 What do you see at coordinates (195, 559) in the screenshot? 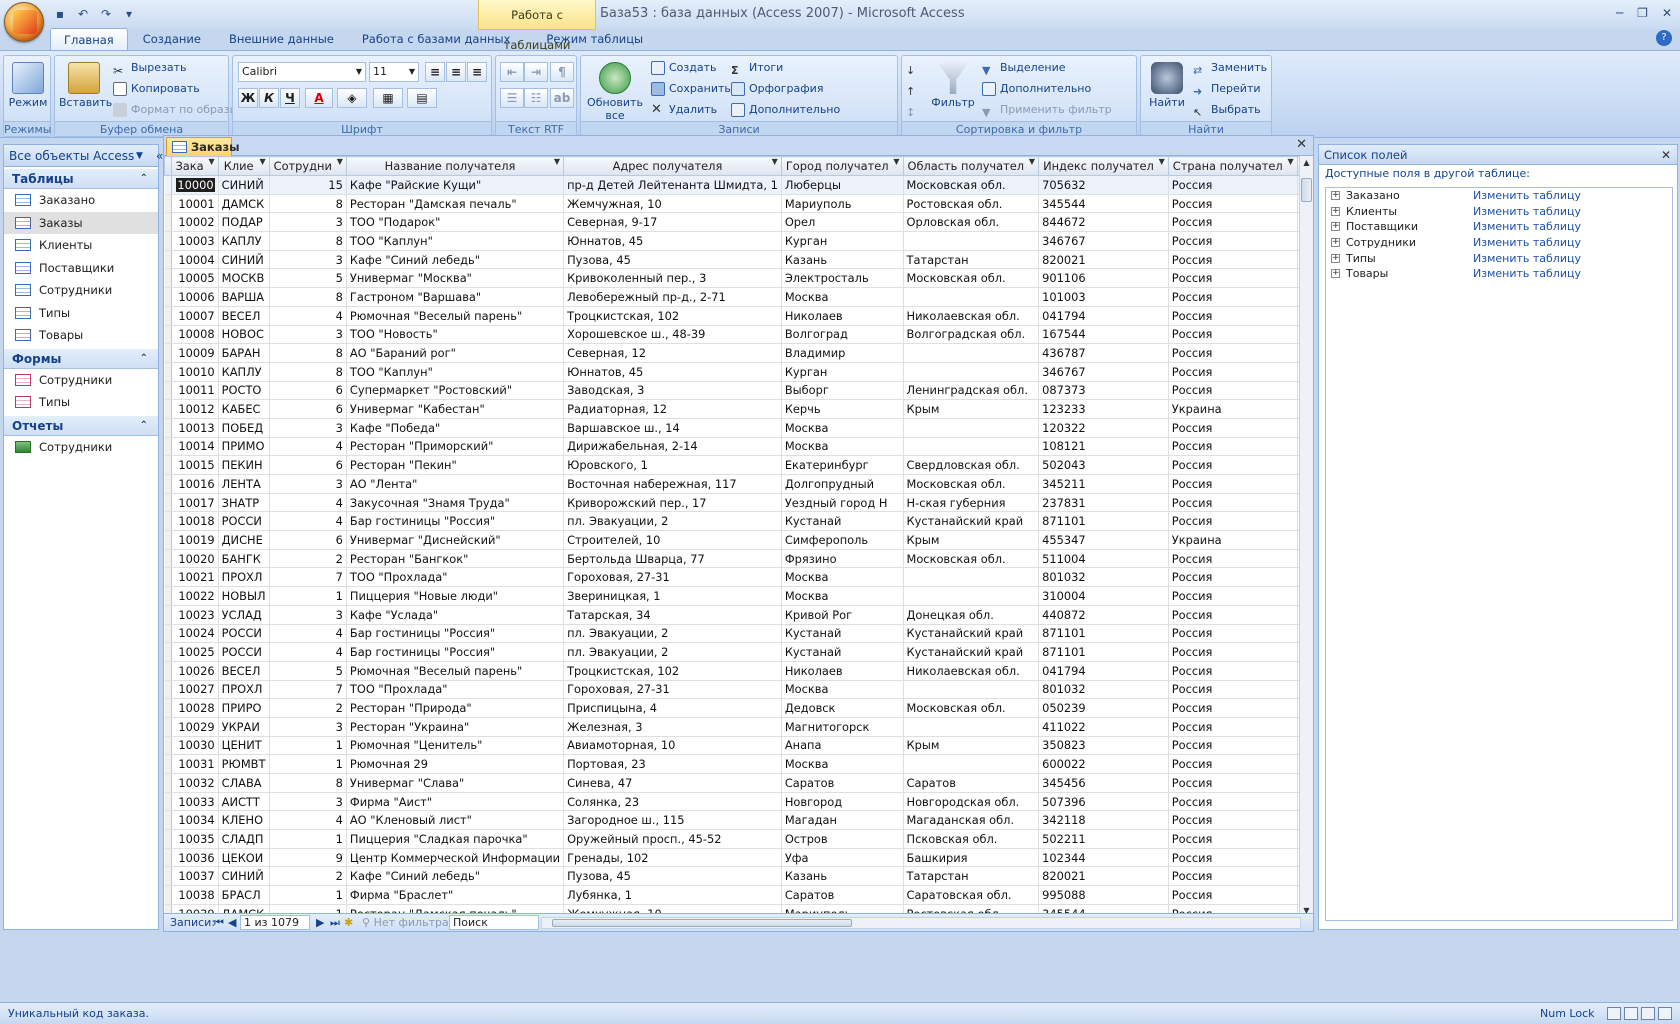
I see `table-cell: 10020` at bounding box center [195, 559].